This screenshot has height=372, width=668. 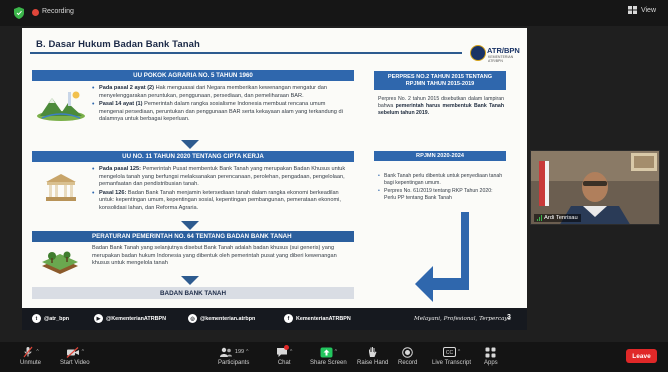 I want to click on social-twitter: t @atr_bpn, so click(x=50, y=318).